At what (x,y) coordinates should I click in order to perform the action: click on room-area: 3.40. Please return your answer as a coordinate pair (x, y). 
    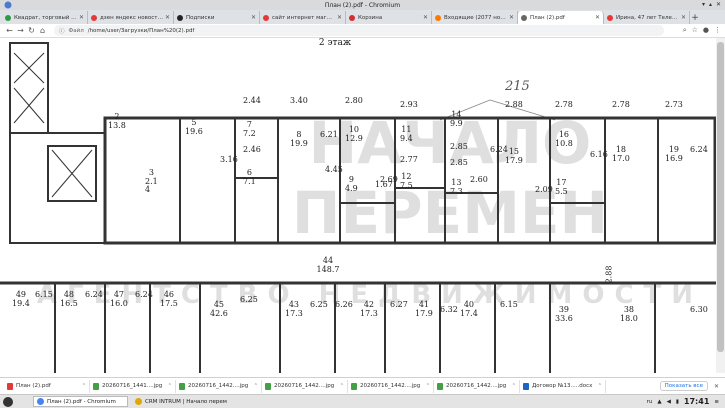
    Looking at the image, I should click on (299, 100).